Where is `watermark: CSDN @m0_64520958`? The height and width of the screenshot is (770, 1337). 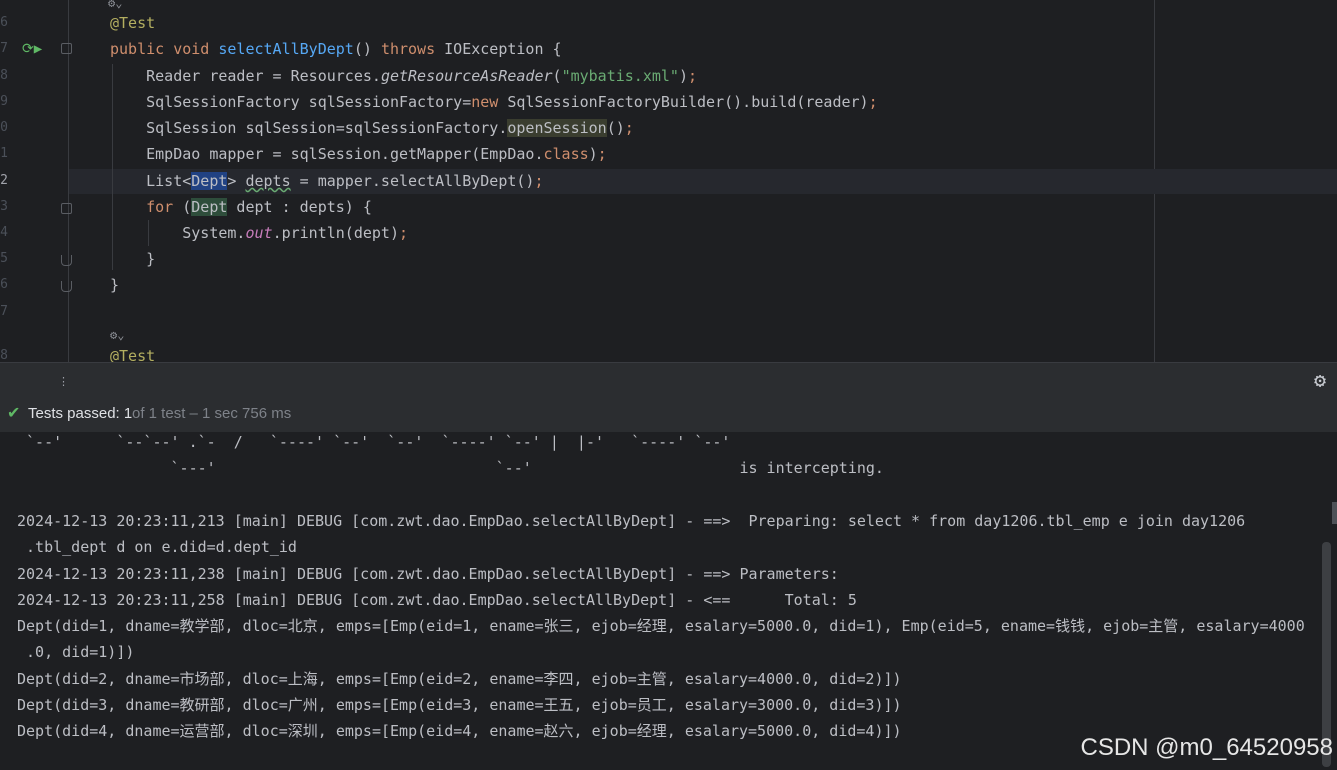
watermark: CSDN @m0_64520958 is located at coordinates (1206, 747).